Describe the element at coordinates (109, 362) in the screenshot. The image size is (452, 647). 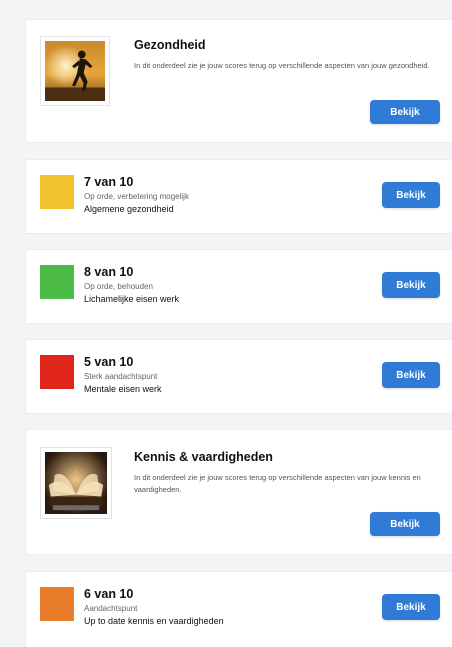
I see `score-value: 5 van 10` at that location.